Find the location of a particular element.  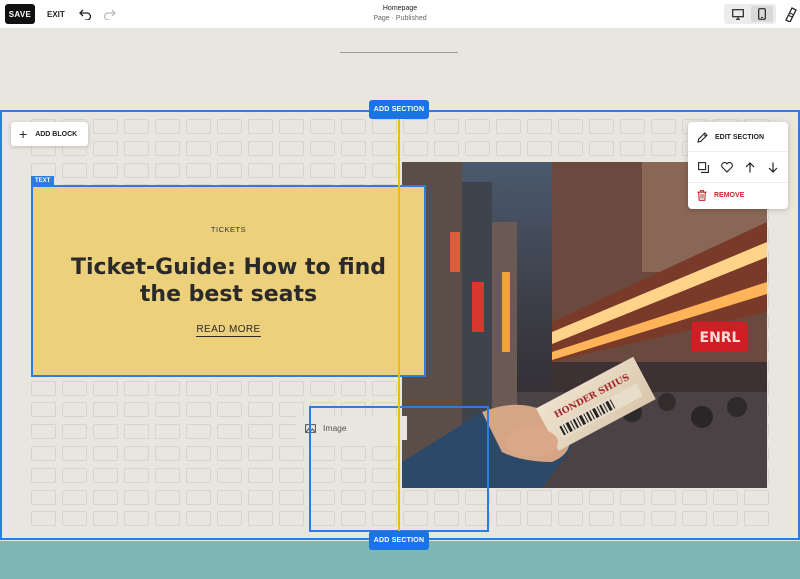

add-block-button: + ADD BLOCK is located at coordinates (49, 134).